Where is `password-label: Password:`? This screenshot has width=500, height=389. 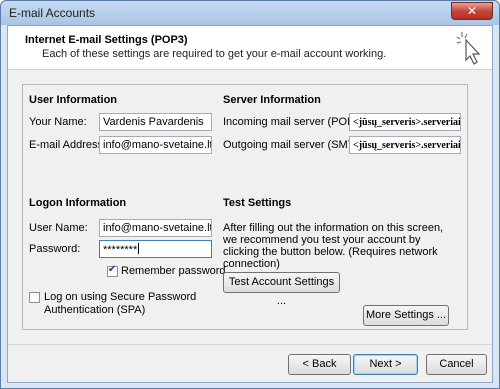 password-label: Password: is located at coordinates (55, 249).